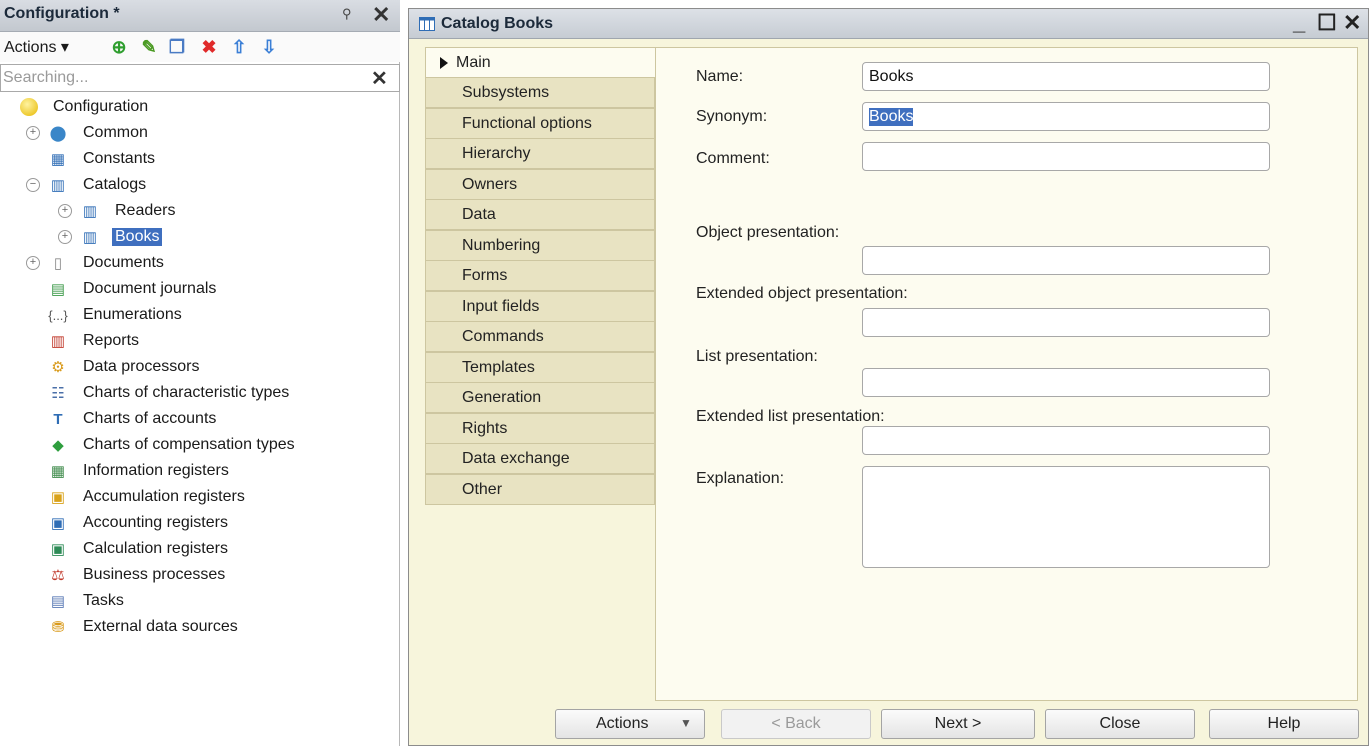 Image resolution: width=1369 pixels, height=746 pixels. What do you see at coordinates (149, 47) in the screenshot?
I see `edit-icon: ✎` at bounding box center [149, 47].